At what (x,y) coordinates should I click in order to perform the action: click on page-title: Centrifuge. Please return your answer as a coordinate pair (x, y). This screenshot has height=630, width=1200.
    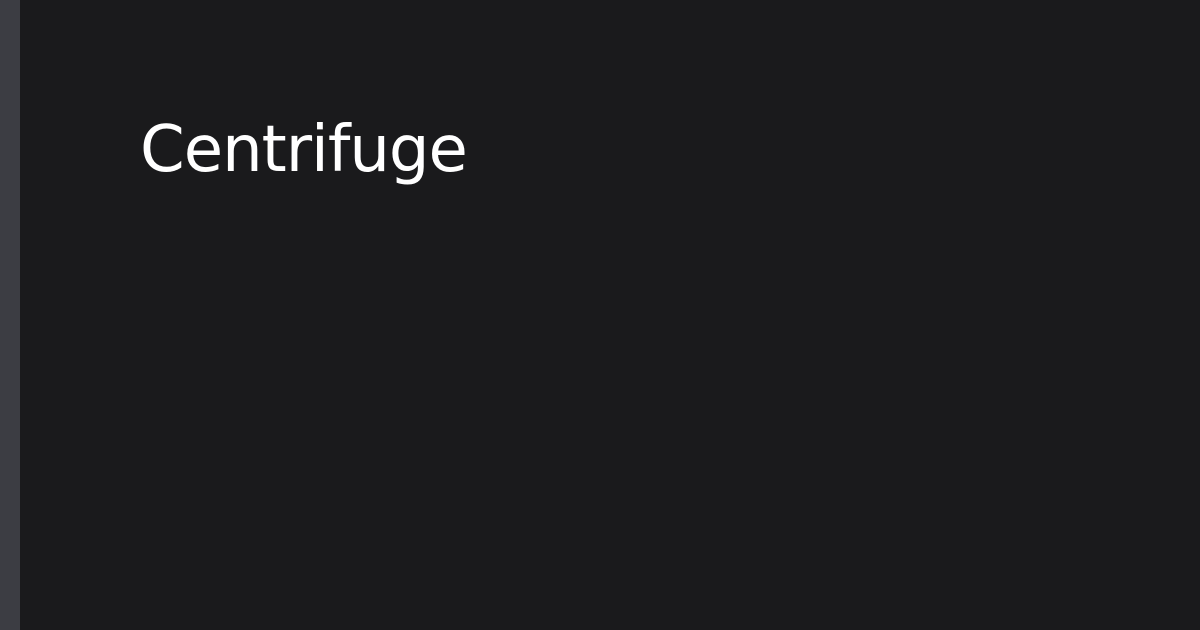
    Looking at the image, I should click on (304, 150).